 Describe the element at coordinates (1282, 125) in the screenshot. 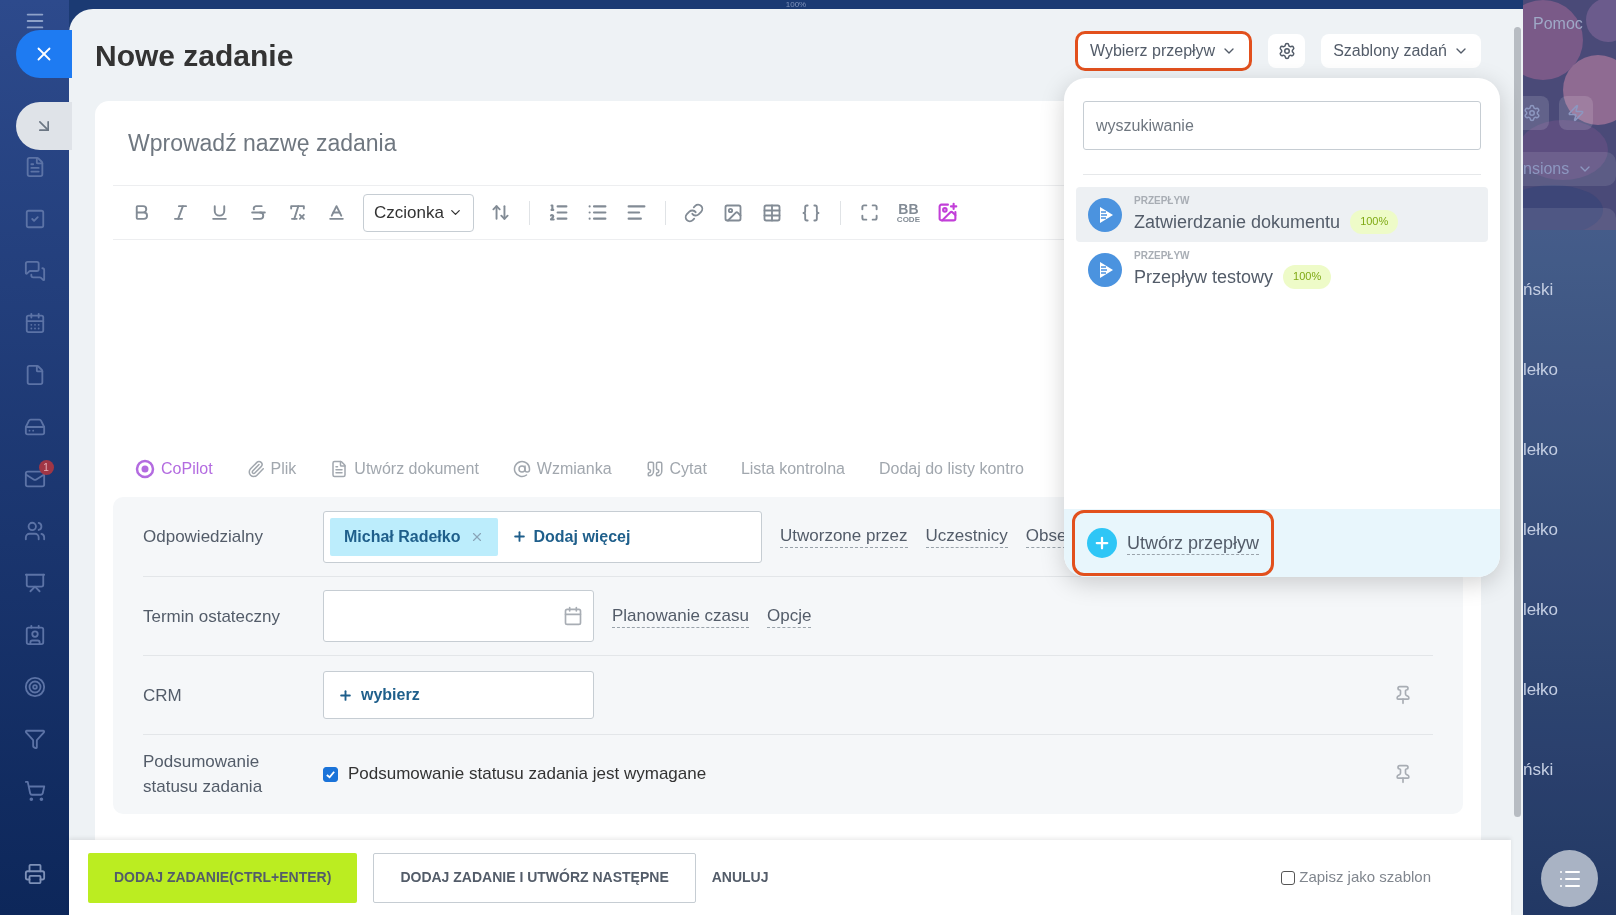

I see `search-field: wyszukiwanie` at that location.